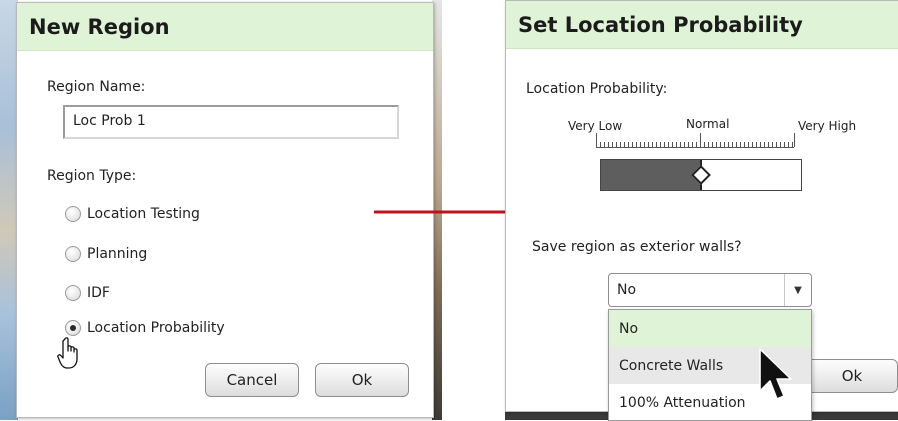 The image size is (898, 421). Describe the element at coordinates (156, 328) in the screenshot. I see `radio-label: Location Probability` at that location.